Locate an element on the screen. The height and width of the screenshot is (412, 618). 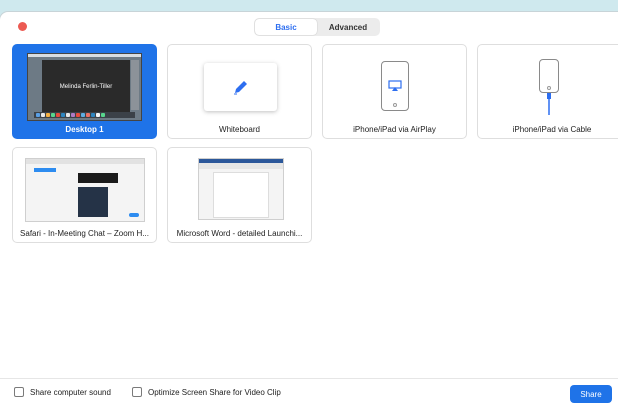
source-cable: iPhone/iPad via Cable is located at coordinates (547, 91).